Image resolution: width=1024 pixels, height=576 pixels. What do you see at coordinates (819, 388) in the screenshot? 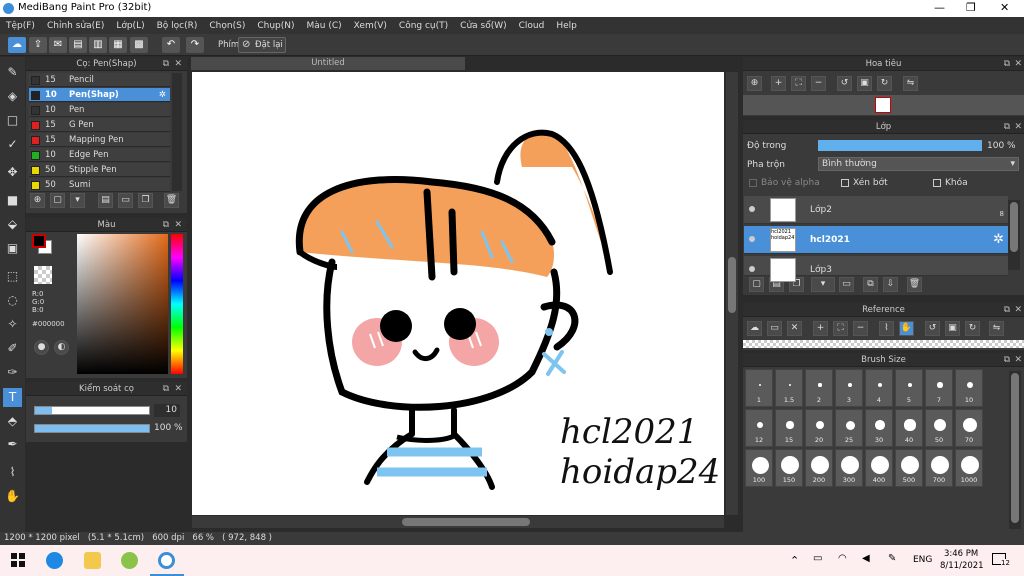
I see `brush-size-cell: 2` at bounding box center [819, 388].